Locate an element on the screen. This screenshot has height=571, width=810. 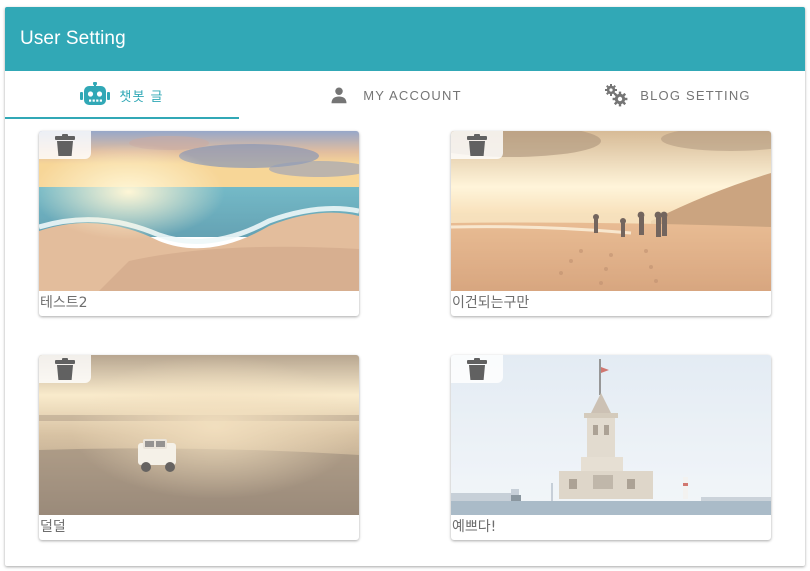
post-card: 이건되는구만 is located at coordinates (611, 223).